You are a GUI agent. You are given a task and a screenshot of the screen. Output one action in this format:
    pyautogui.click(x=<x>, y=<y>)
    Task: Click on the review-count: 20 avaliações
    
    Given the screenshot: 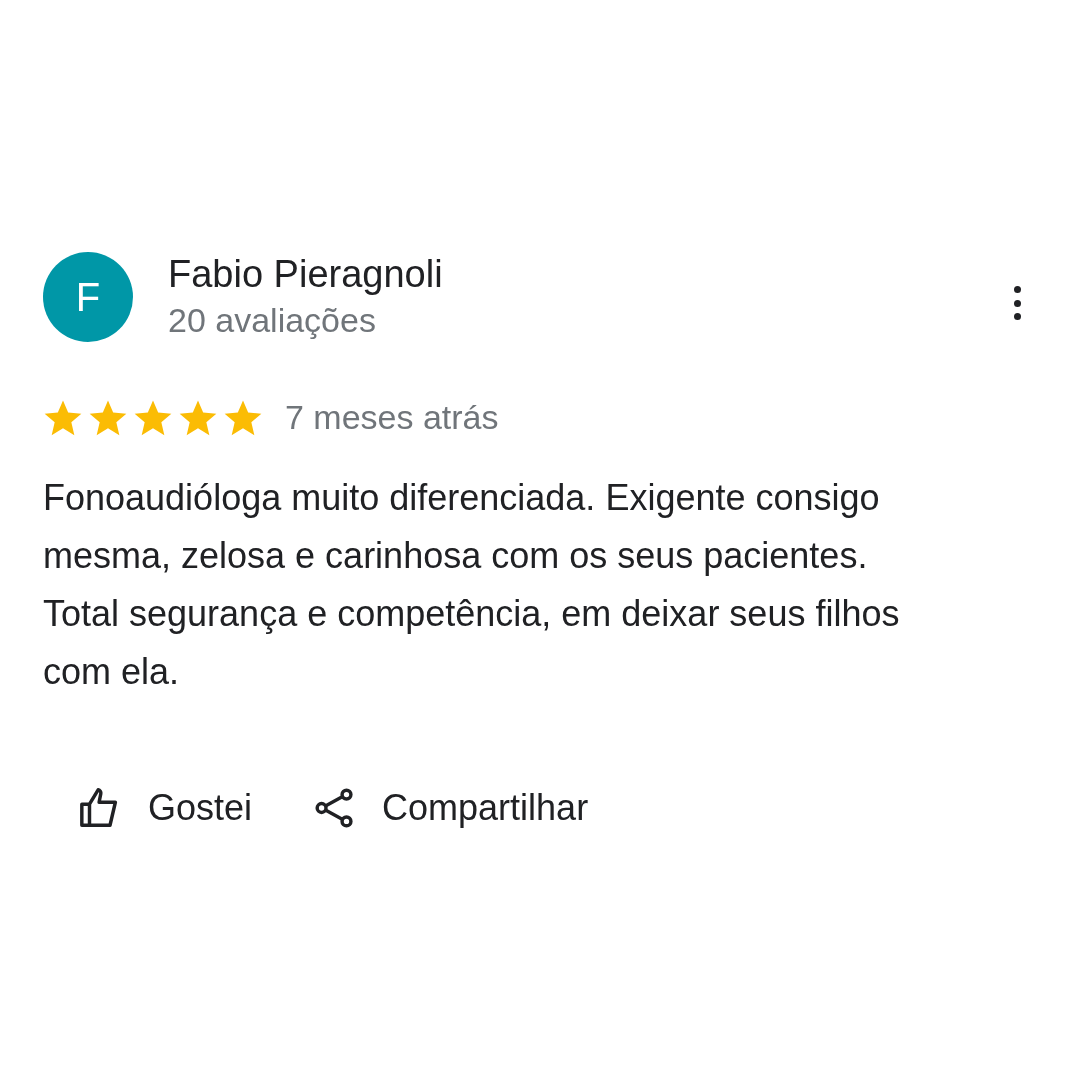 What is the action you would take?
    pyautogui.click(x=272, y=320)
    